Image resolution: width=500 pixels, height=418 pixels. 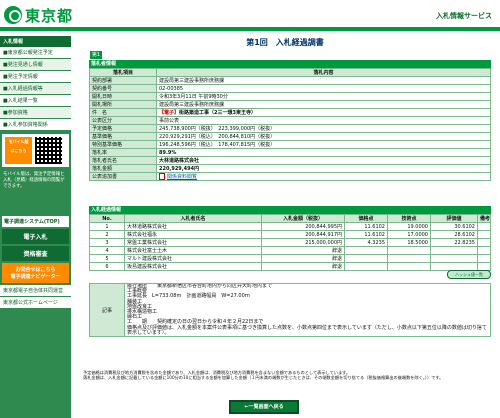 What do you see at coordinates (123, 136) in the screenshot?
I see `row-label: 基準価格` at bounding box center [123, 136].